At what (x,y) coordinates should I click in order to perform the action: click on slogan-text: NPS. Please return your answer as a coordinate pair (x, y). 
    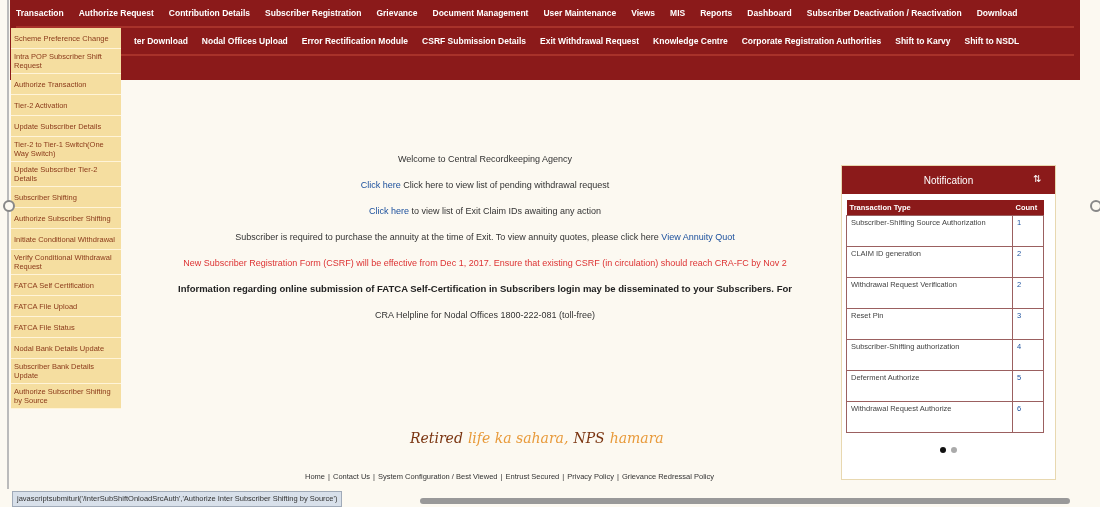
    Looking at the image, I should click on (589, 438).